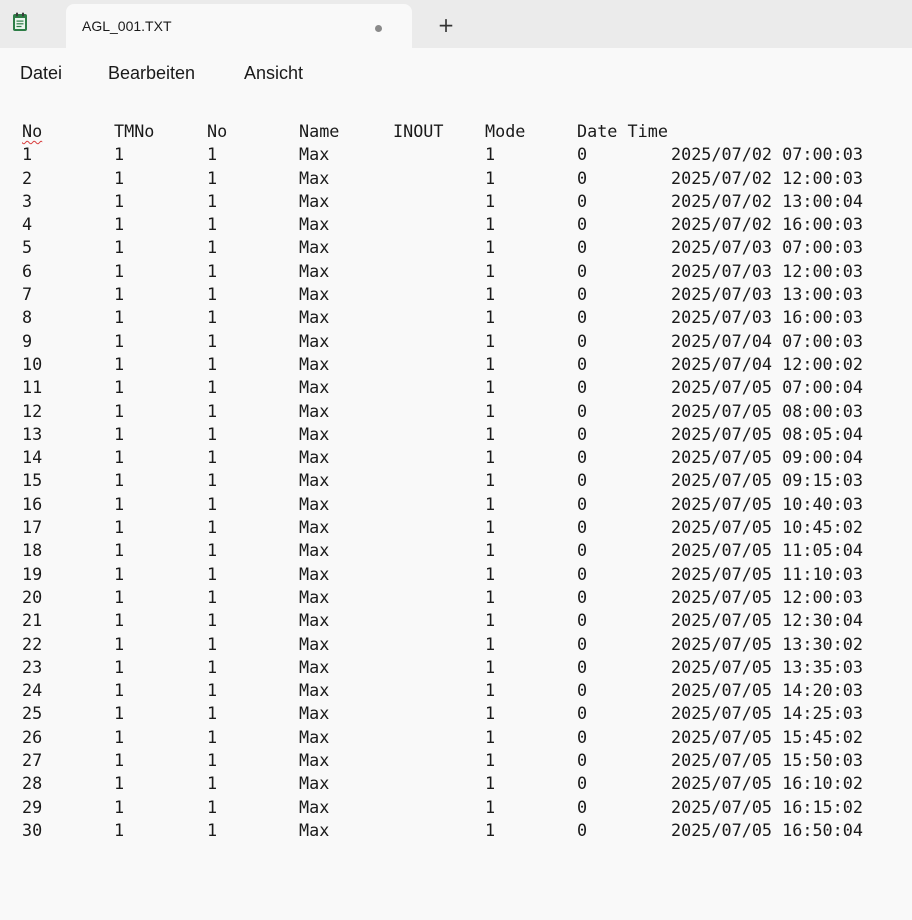 The height and width of the screenshot is (920, 912). What do you see at coordinates (767, 270) in the screenshot?
I see `text-cell: 2025/07/03 12:00:03` at bounding box center [767, 270].